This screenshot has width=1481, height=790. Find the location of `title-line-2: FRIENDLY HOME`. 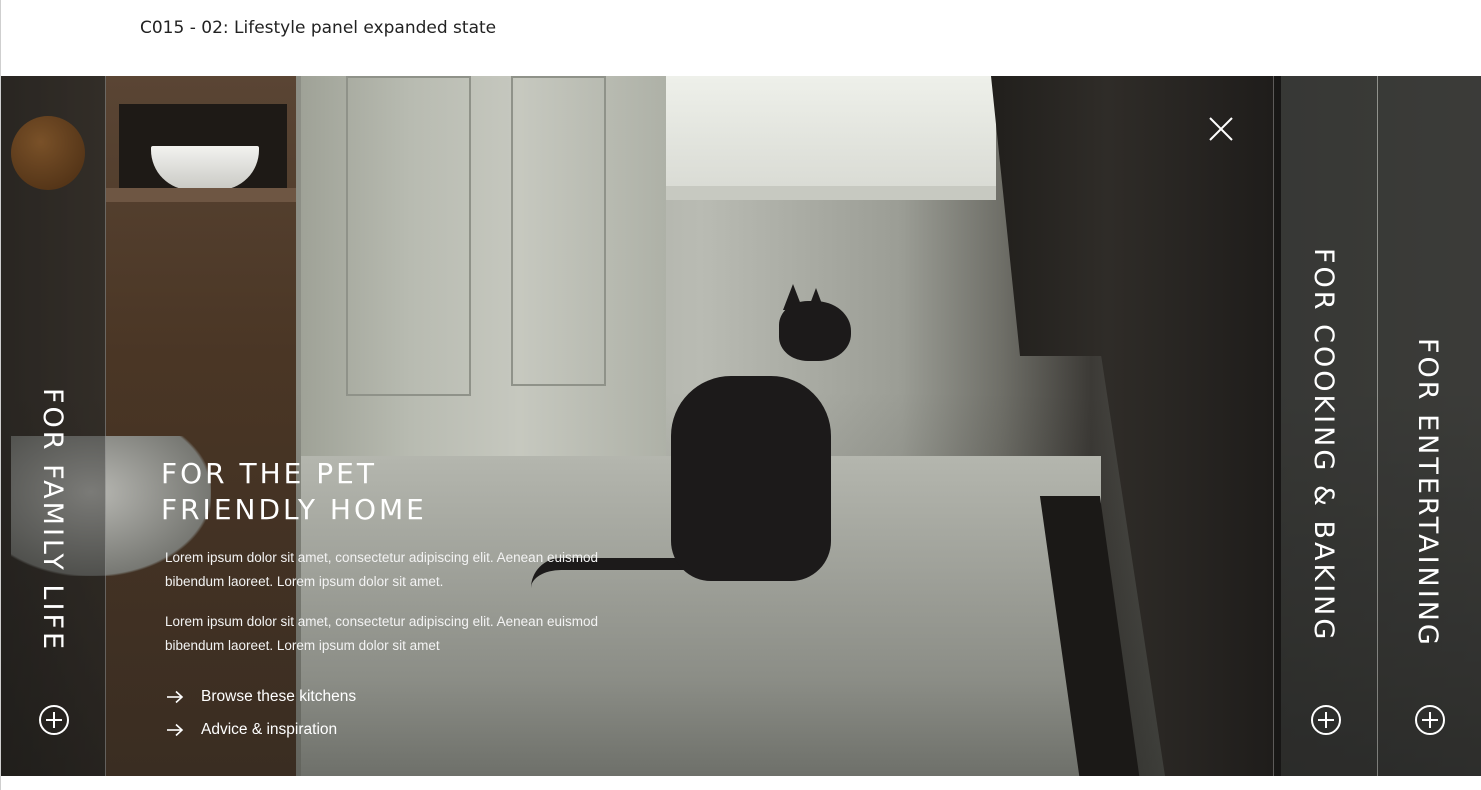

title-line-2: FRIENDLY HOME is located at coordinates (294, 509).